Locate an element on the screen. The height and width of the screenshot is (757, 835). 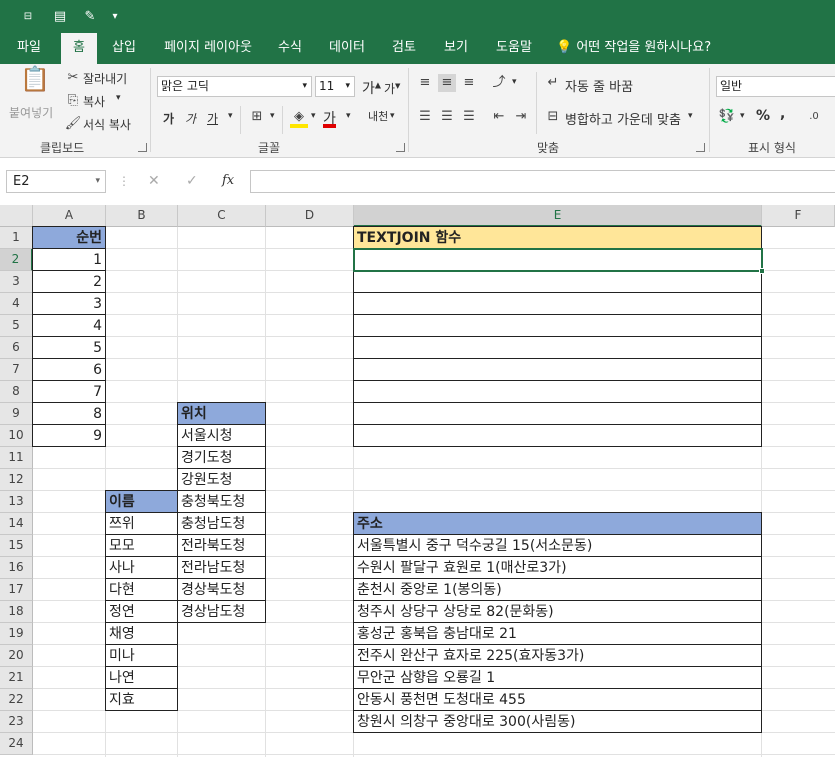
cell-b22: 지효 is located at coordinates (141, 699).